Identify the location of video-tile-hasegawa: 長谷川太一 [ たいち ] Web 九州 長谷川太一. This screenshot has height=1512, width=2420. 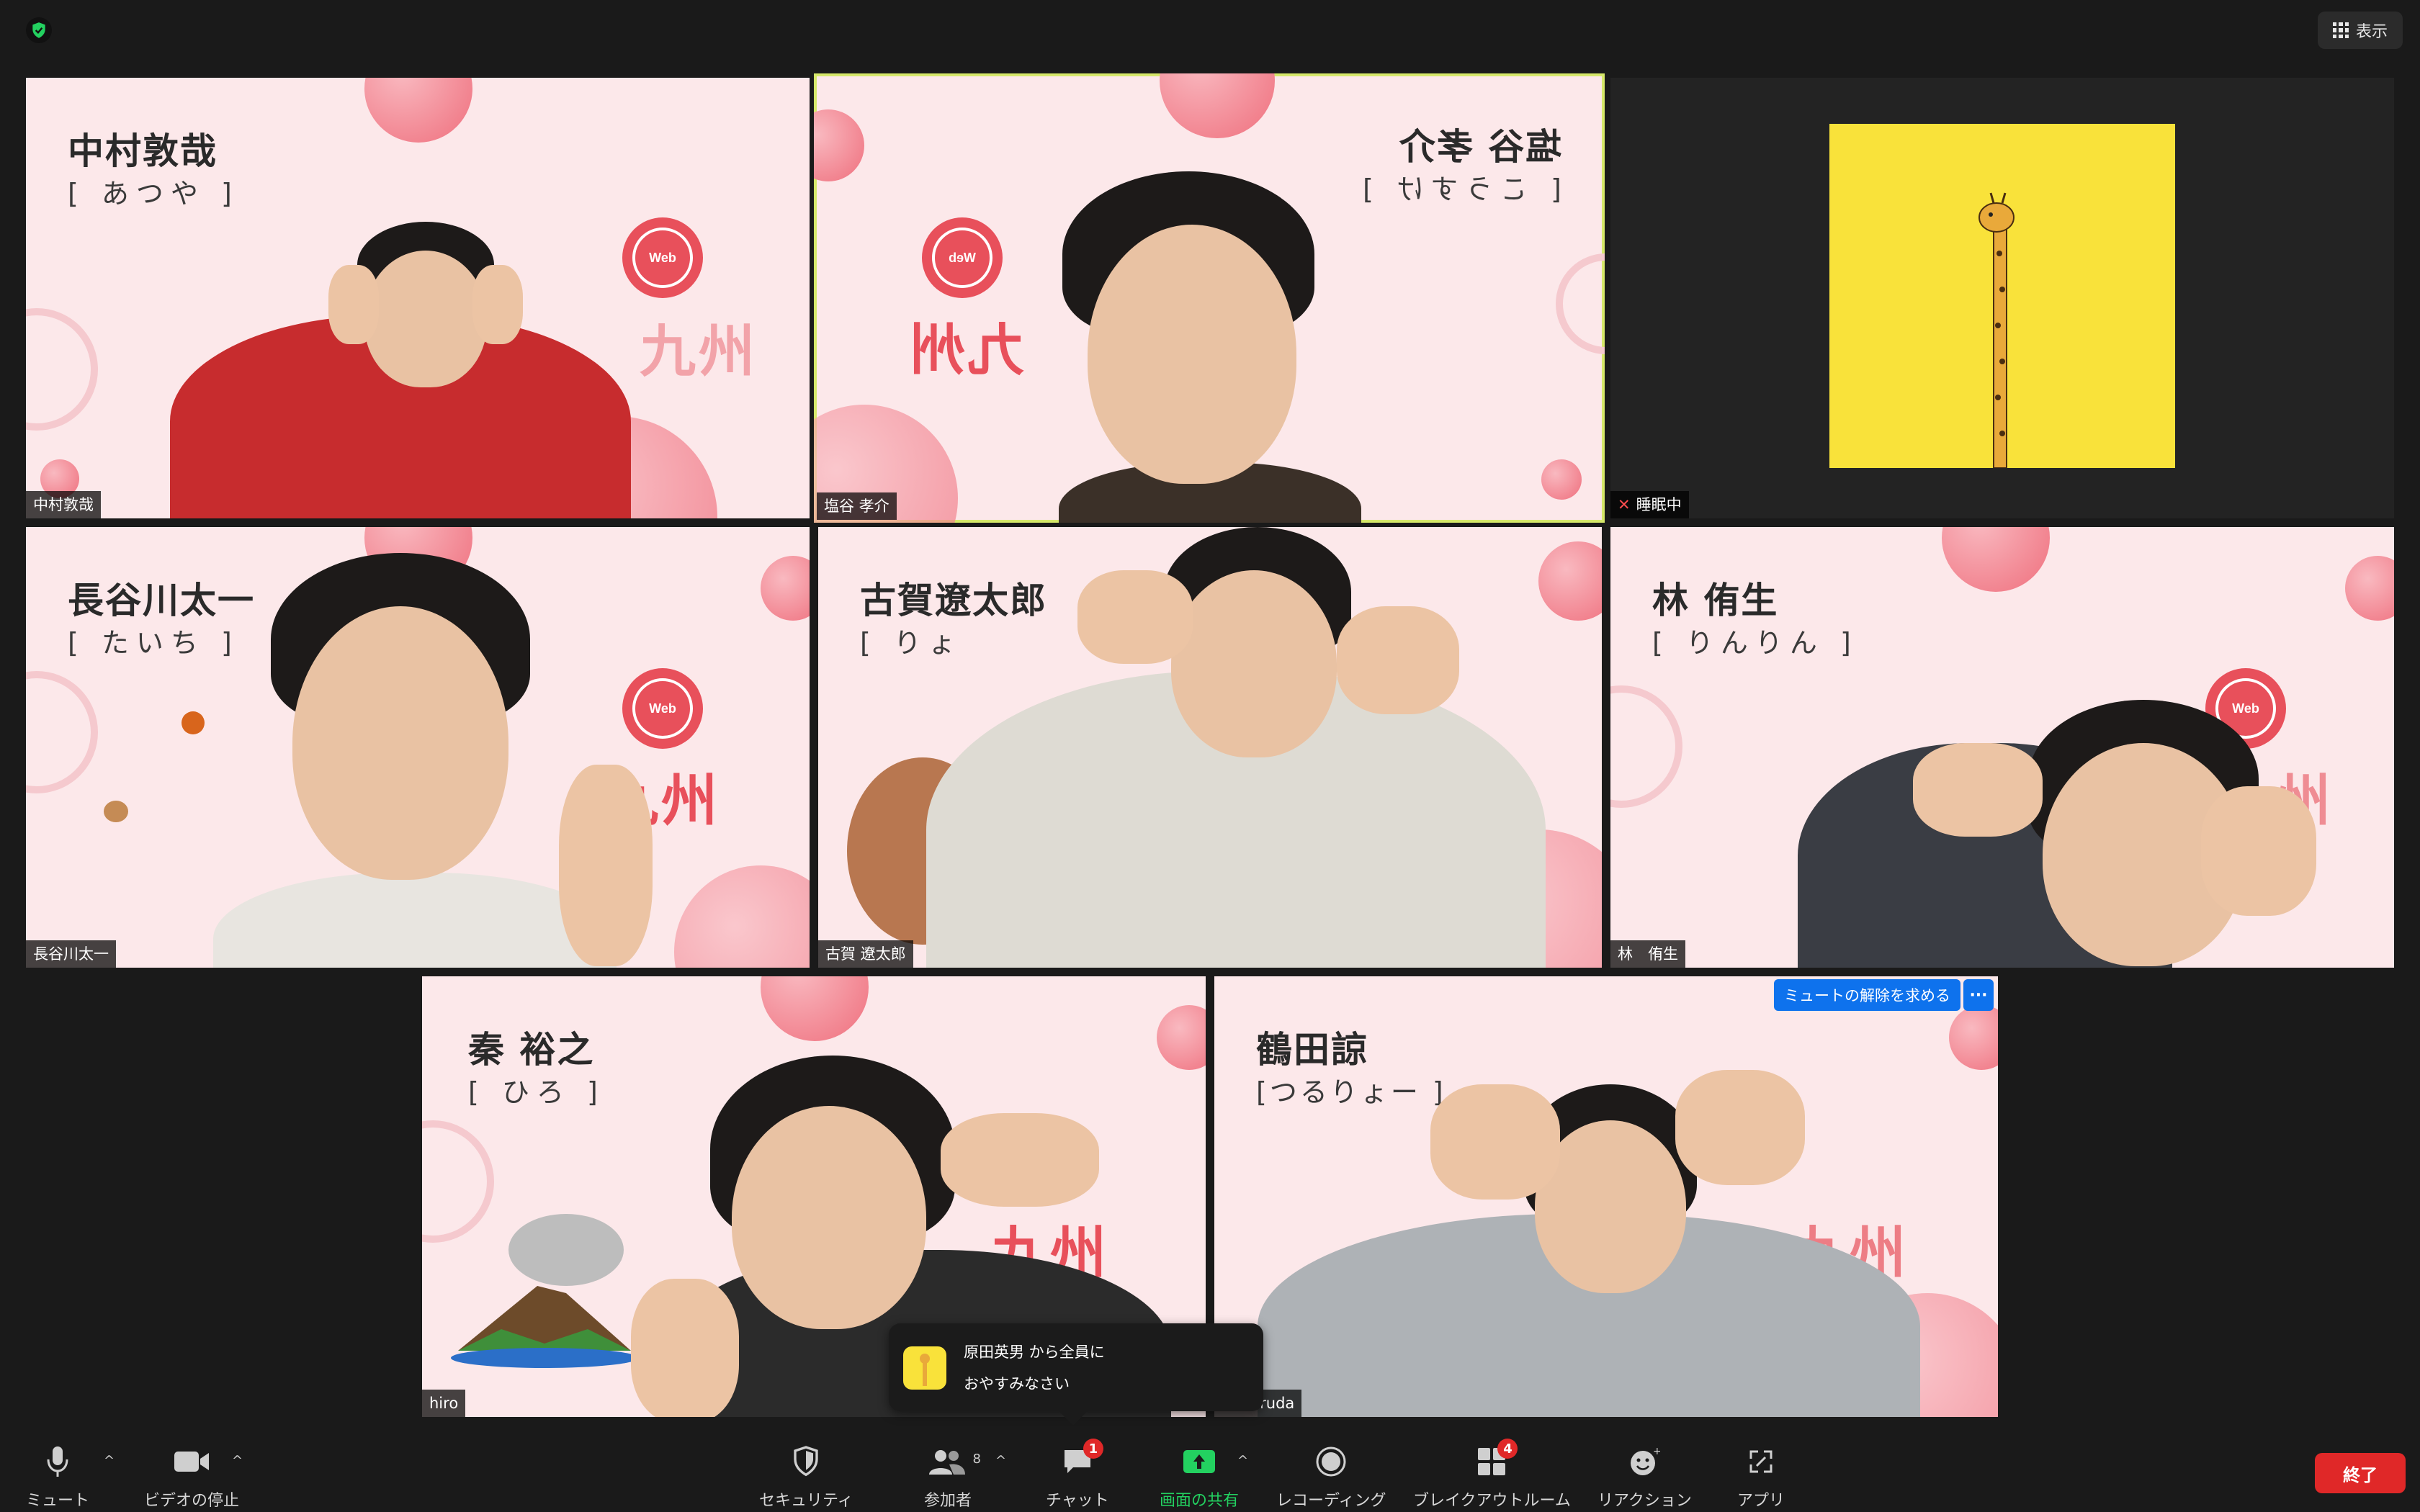
(418, 747).